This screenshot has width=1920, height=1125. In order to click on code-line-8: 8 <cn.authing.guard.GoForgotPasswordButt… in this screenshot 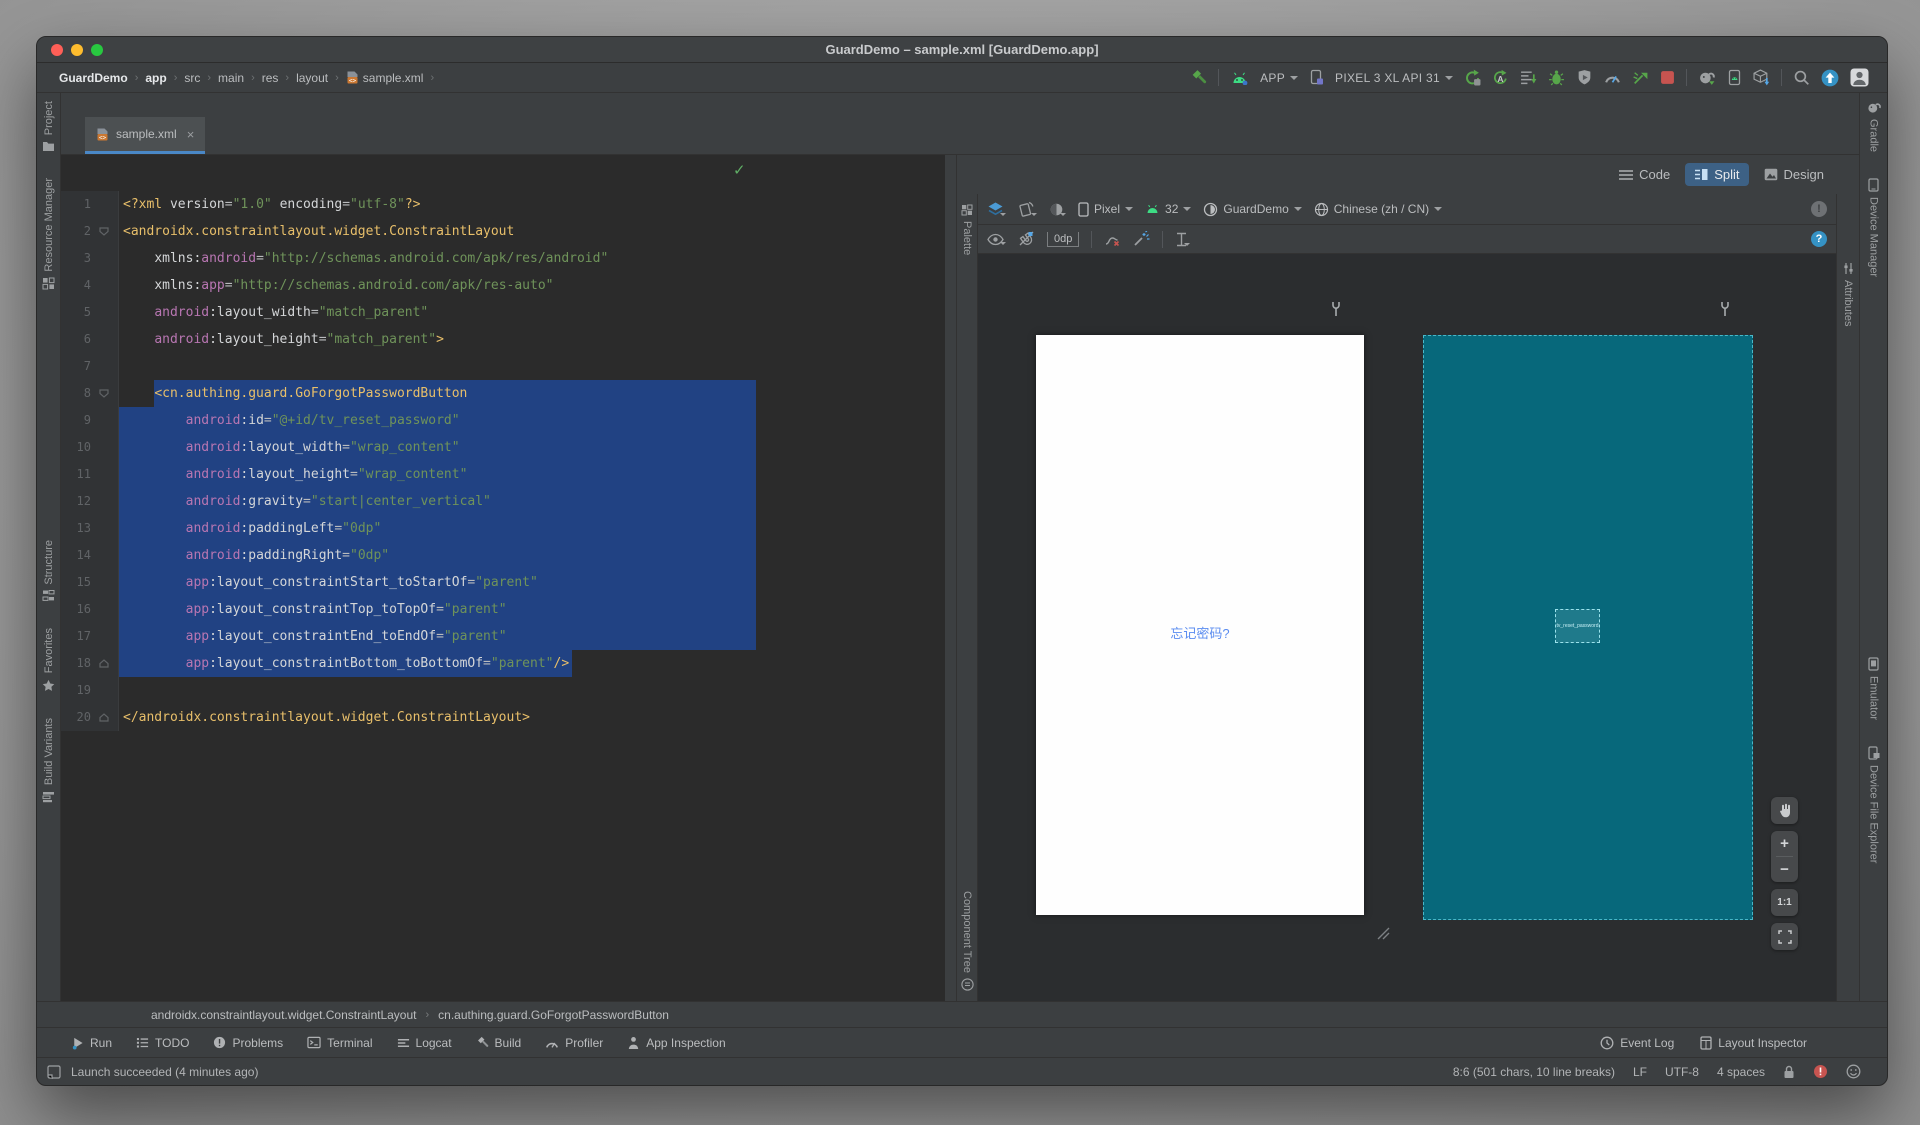, I will do `click(502, 393)`.